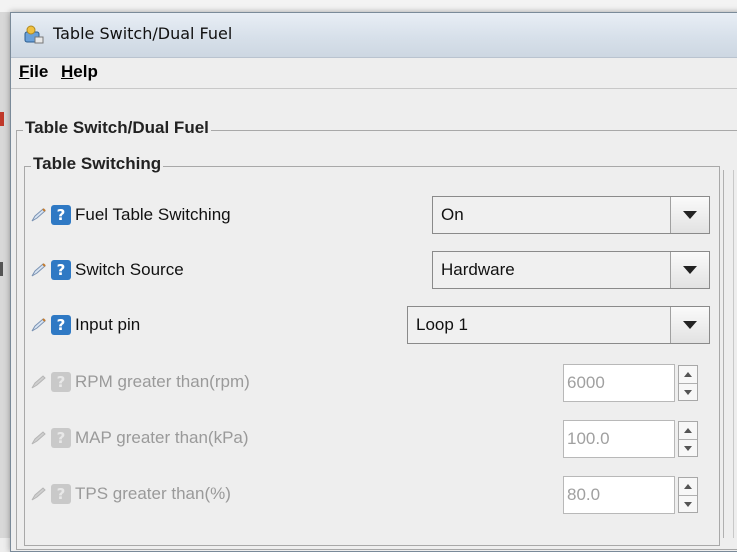  What do you see at coordinates (571, 215) in the screenshot?
I see `fuel-table-switching-select: On` at bounding box center [571, 215].